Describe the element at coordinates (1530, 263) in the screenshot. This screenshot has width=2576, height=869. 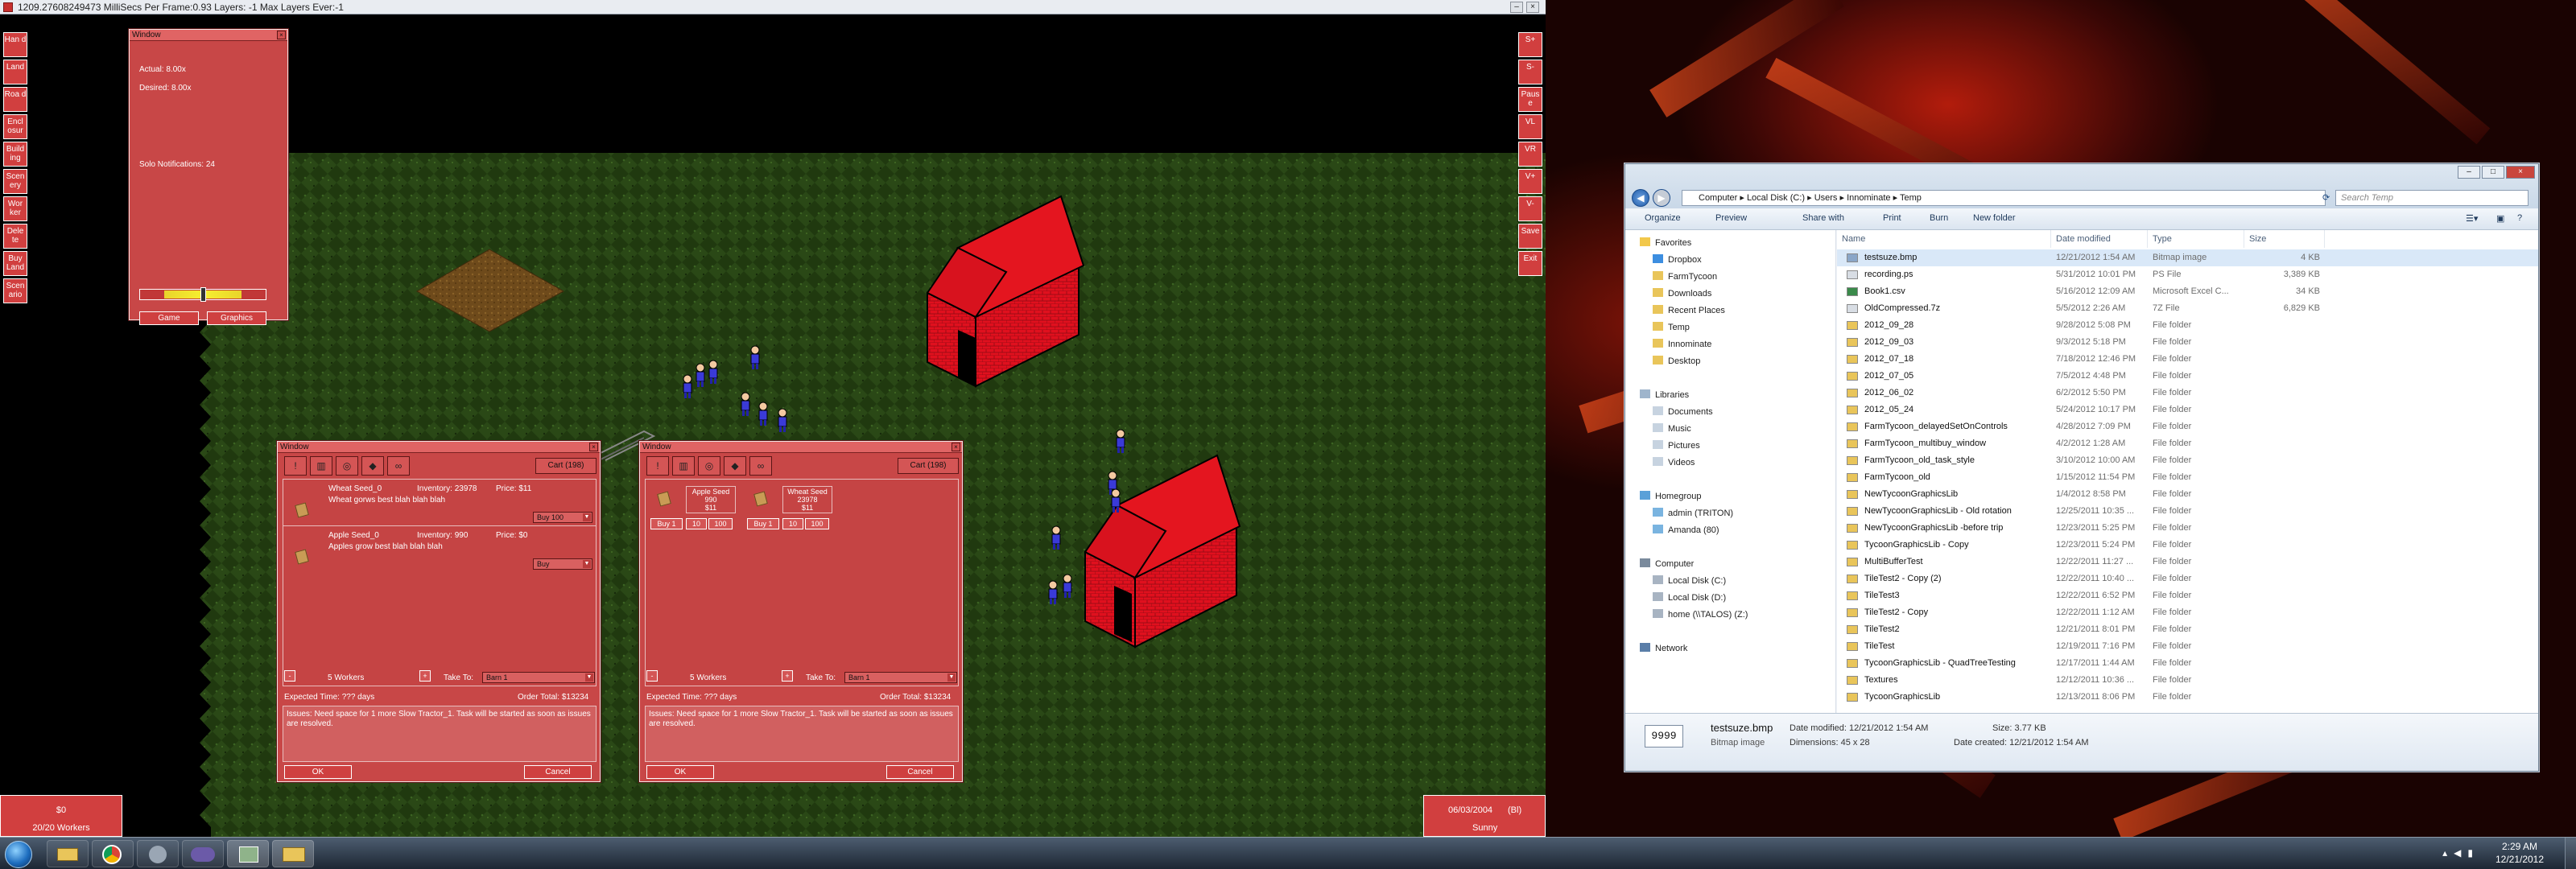
I see `right-tool-button: Exit` at that location.